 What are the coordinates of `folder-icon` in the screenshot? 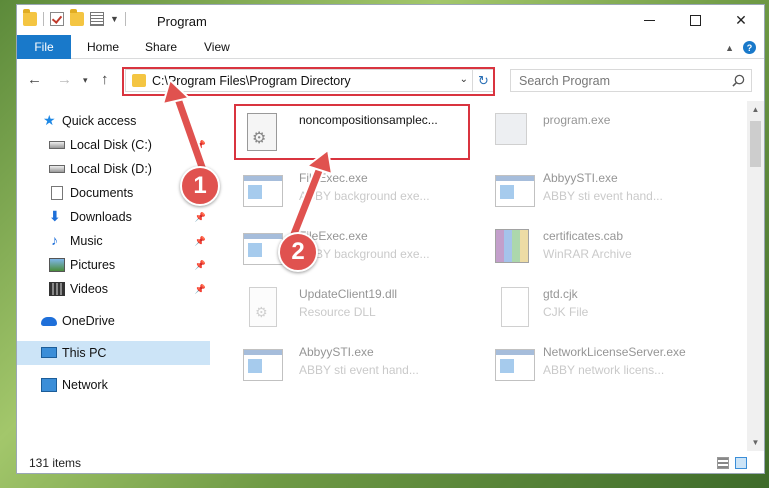 It's located at (30, 17).